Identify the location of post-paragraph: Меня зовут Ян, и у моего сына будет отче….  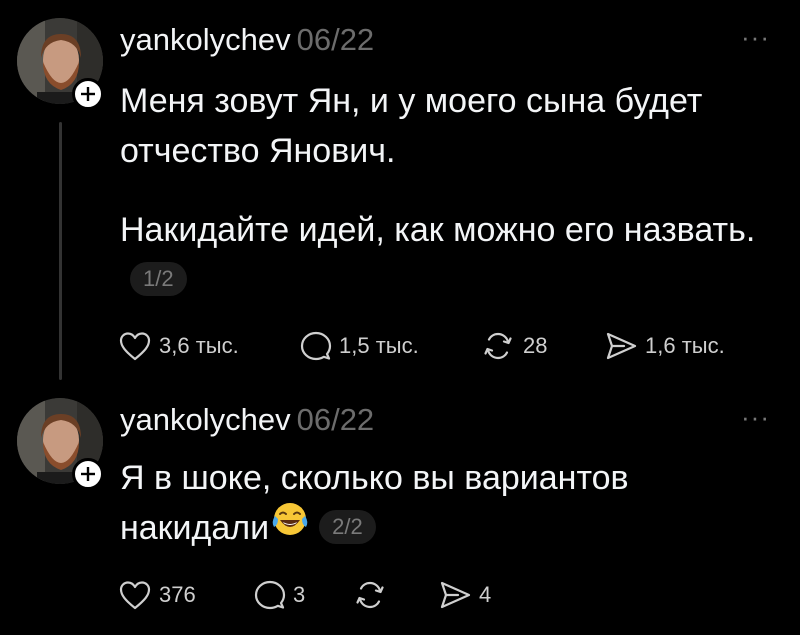
(411, 126).